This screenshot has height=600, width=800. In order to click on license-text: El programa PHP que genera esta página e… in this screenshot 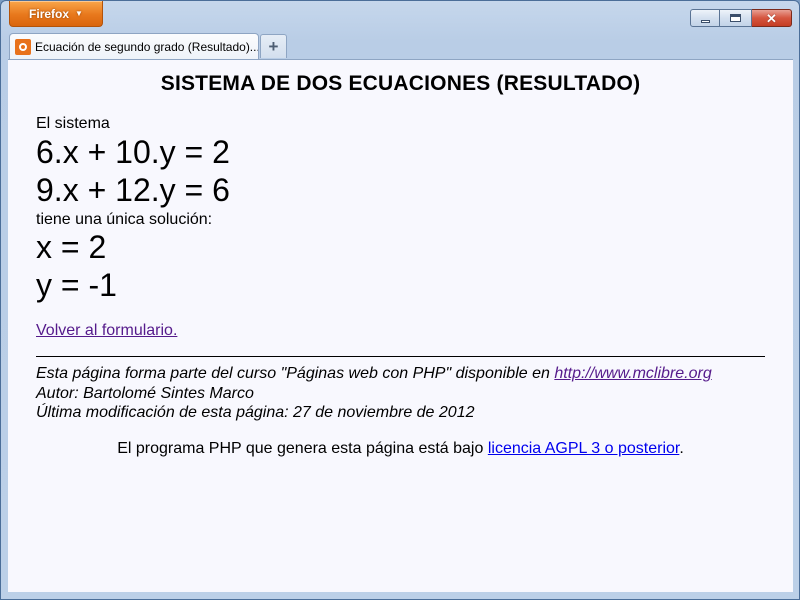, I will do `click(302, 448)`.